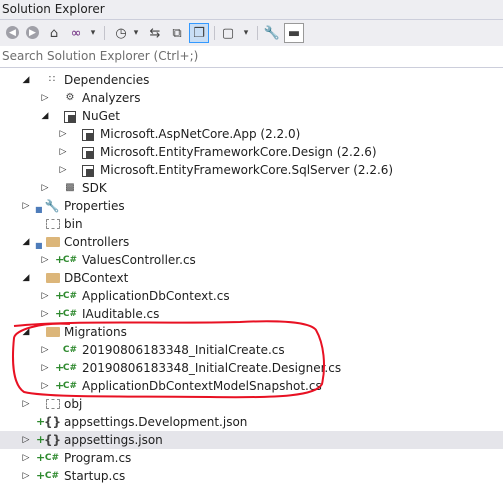 The image size is (503, 487). I want to click on preview-icon: ▬, so click(294, 33).